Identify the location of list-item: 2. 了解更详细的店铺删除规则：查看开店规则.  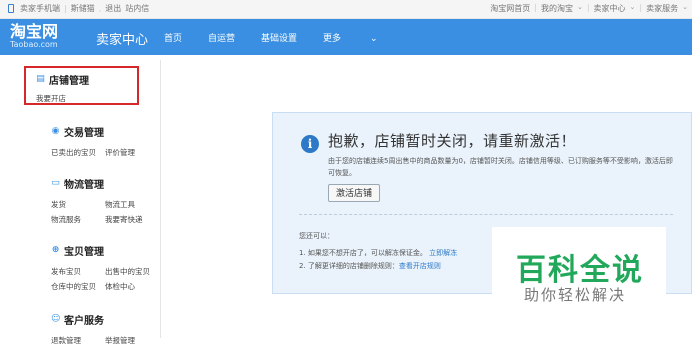
(370, 266).